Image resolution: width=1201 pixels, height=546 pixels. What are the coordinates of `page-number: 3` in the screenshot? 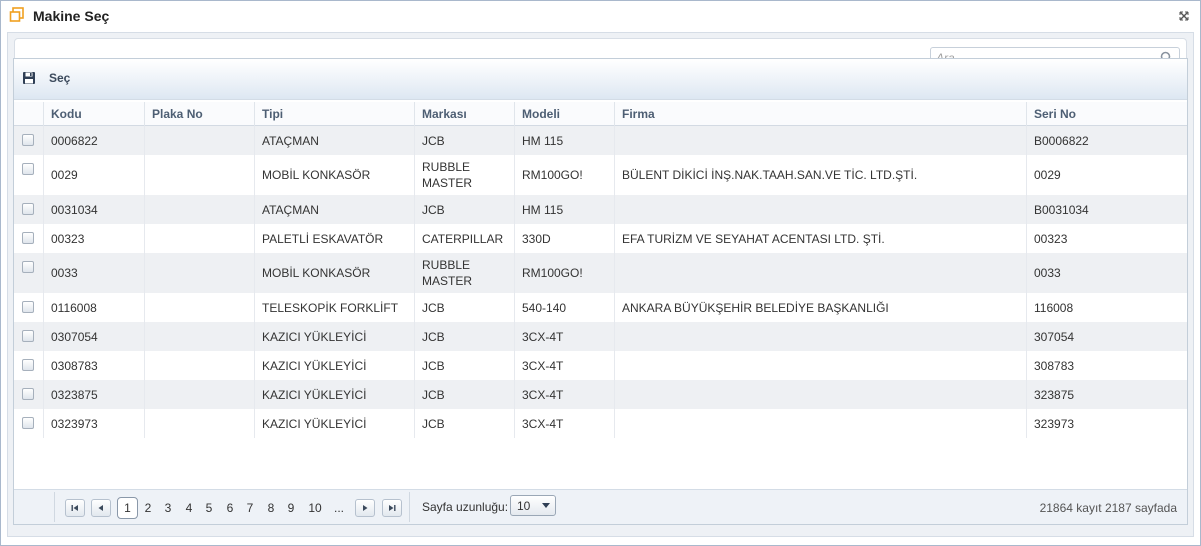 It's located at (168, 508).